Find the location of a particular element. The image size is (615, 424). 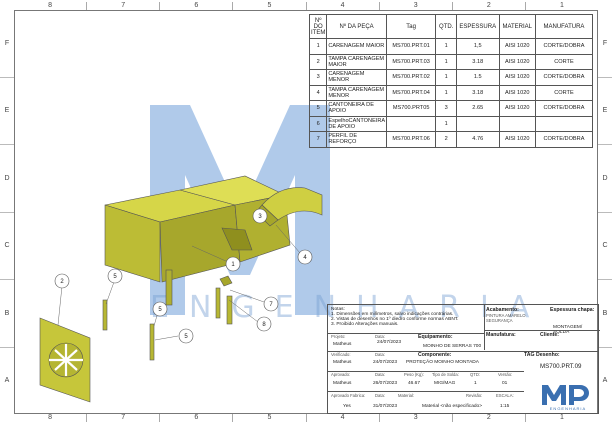

material-label: Material: is located at coordinates (406, 395).